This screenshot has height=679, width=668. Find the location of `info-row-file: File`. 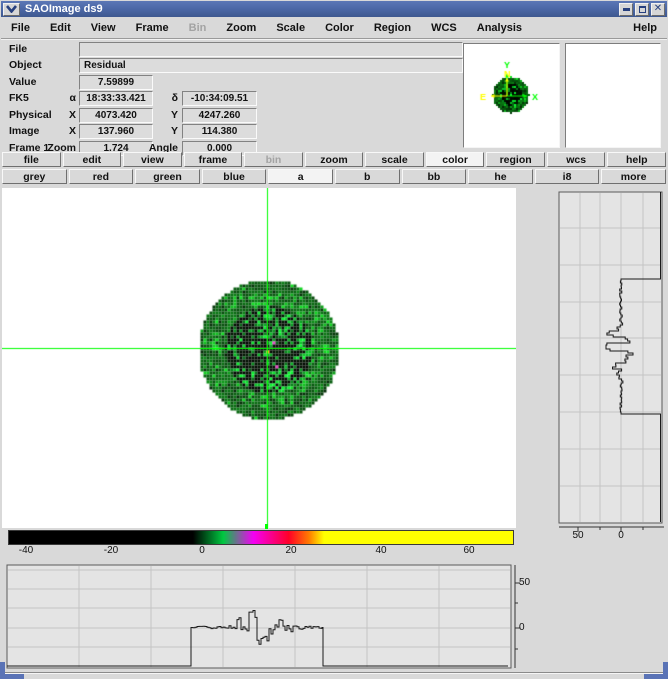

info-row-file: File is located at coordinates (232, 49).